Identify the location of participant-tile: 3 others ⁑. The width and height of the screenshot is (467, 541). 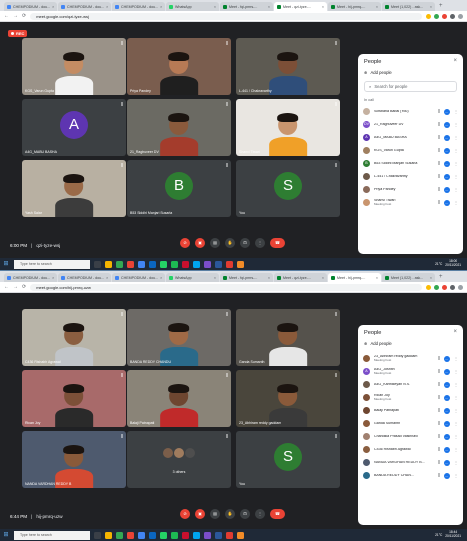
(179, 459).